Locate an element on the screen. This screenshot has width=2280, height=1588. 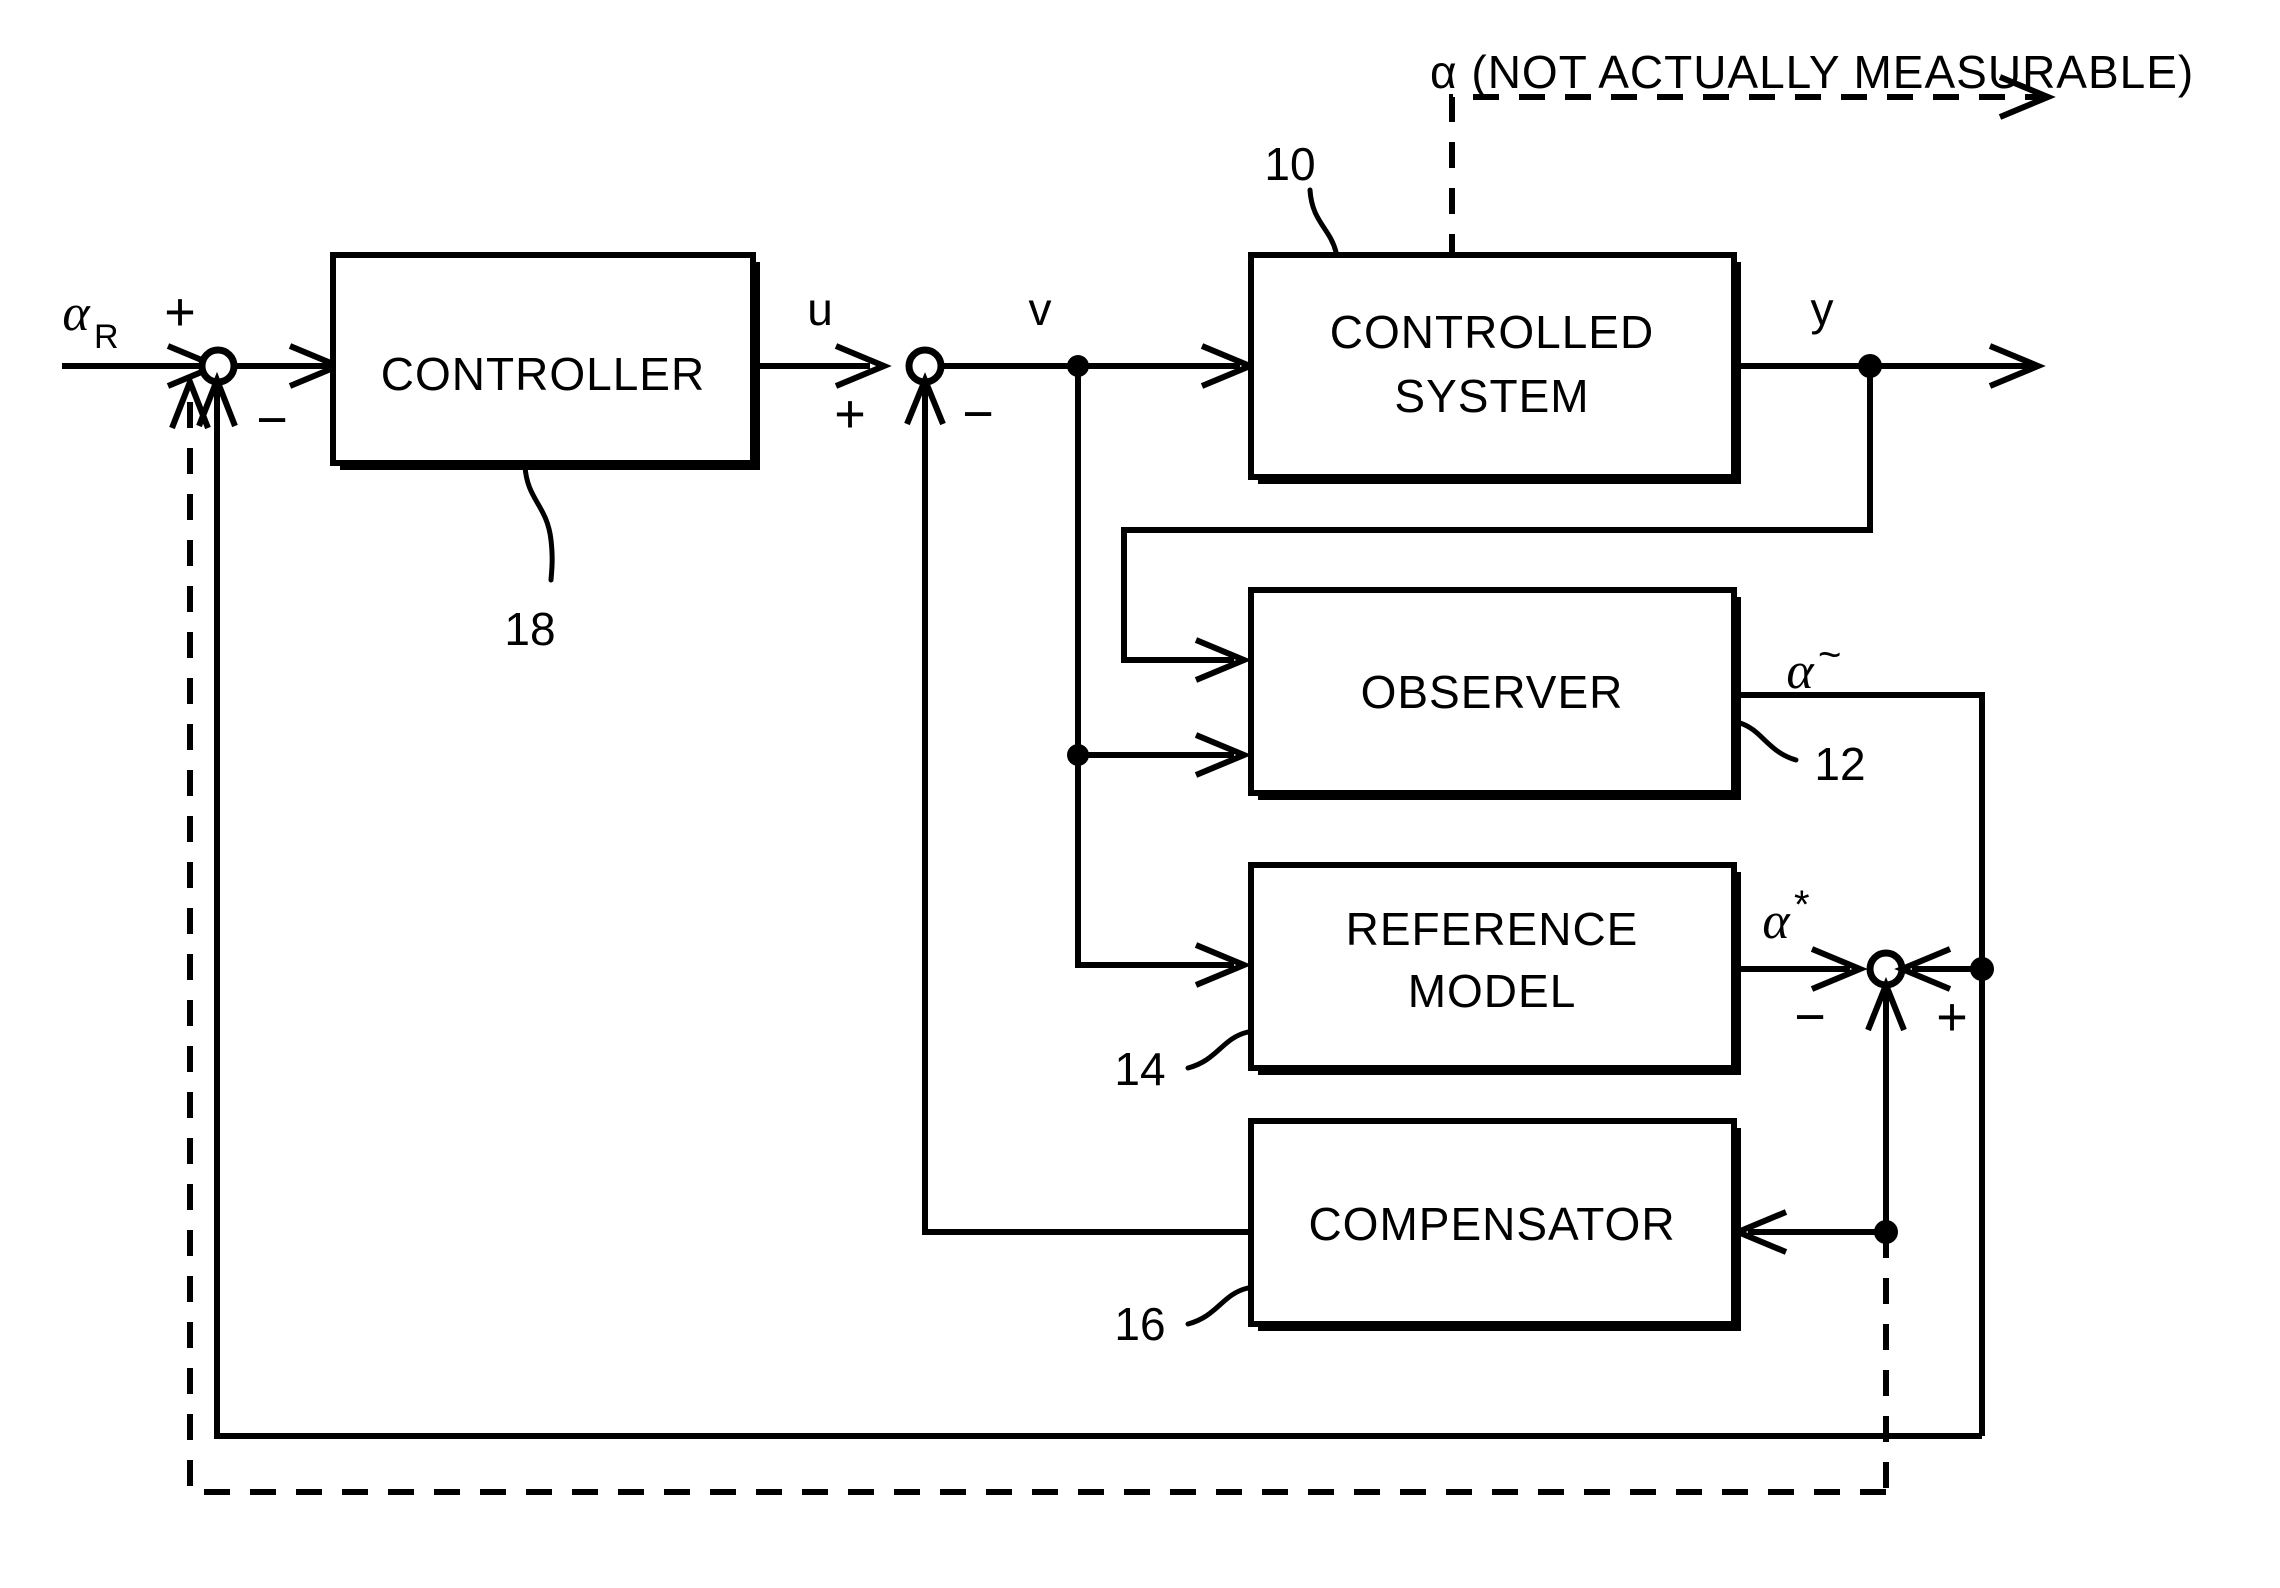
sum2-minus-sign: − is located at coordinates (978, 414).